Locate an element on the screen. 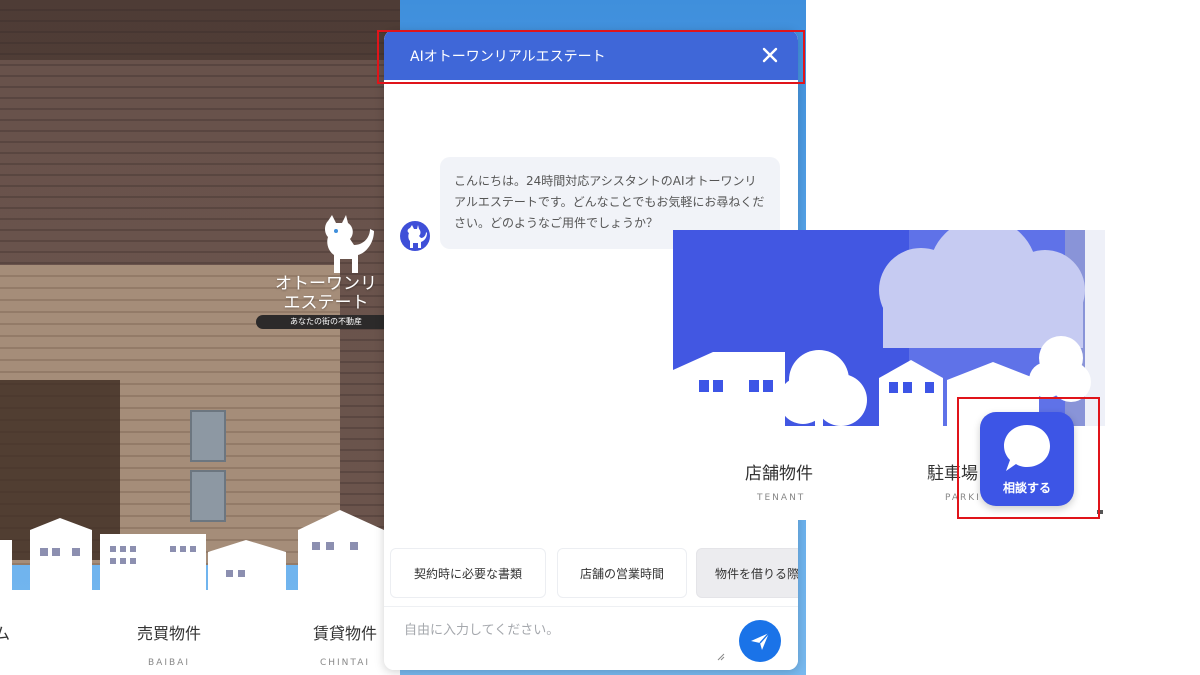 Image resolution: width=1200 pixels, height=675 pixels. nav-item-home: ム E is located at coordinates (10, 644).